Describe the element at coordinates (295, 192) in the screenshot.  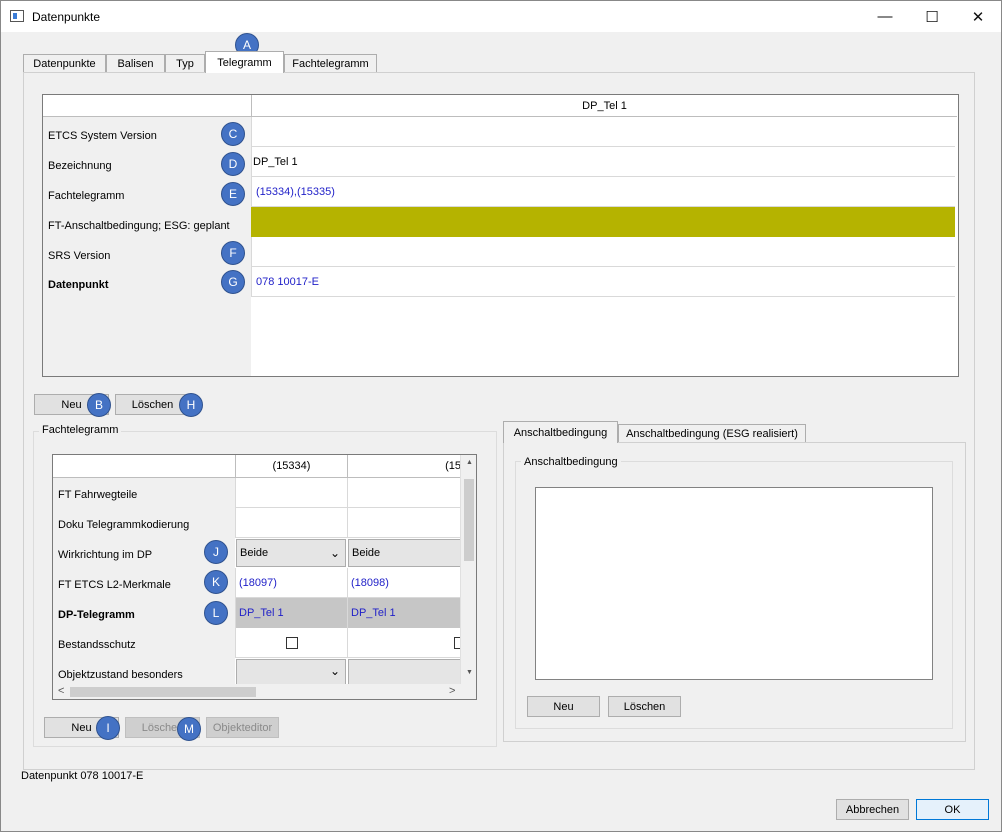
I see `cell-fachtelegramm-value: (15334),(15335)` at that location.